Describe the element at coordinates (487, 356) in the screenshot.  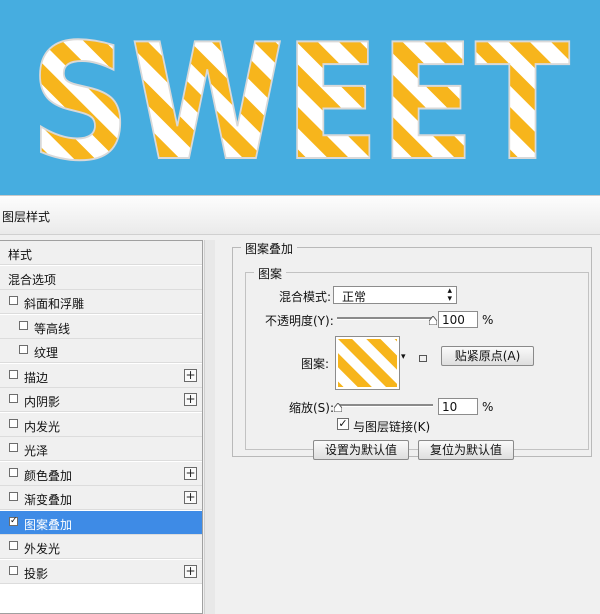
I see `snap-to-origin-button: 贴紧原点(A)` at that location.